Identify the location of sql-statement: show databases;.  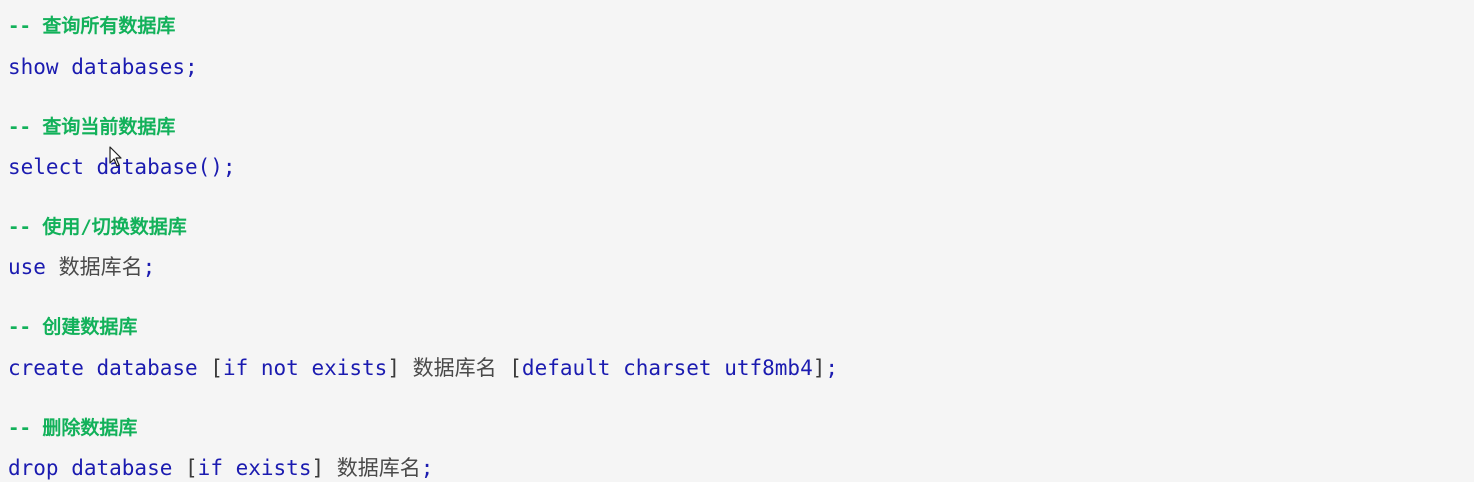
(103, 67).